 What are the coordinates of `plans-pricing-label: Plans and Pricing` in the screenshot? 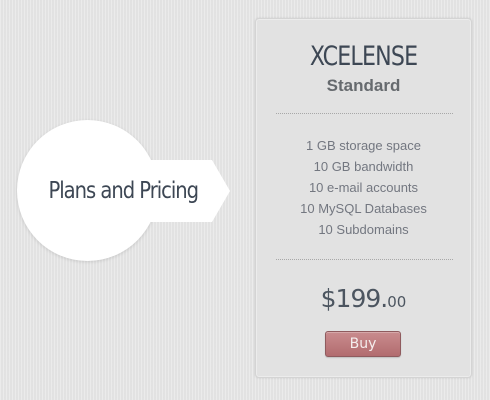 It's located at (124, 190).